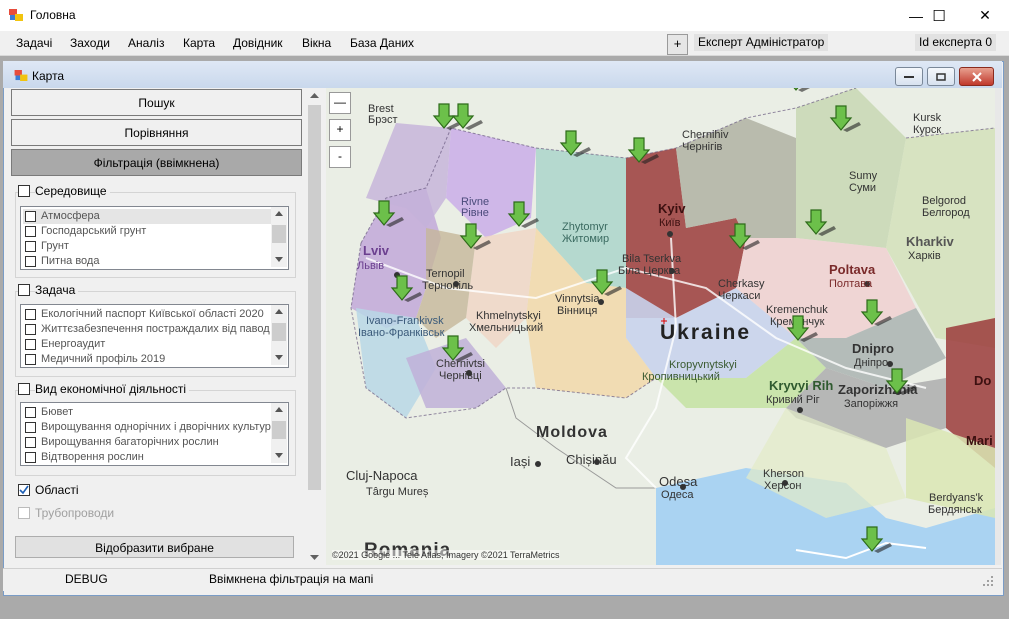 The width and height of the screenshot is (1009, 619). What do you see at coordinates (16, 15) in the screenshot?
I see `app-icon` at bounding box center [16, 15].